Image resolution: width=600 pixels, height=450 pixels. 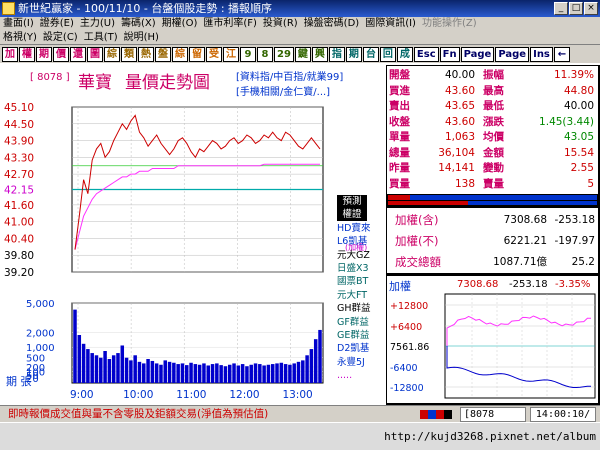 I want to click on toolbar-button-8: 熱, so click(x=146, y=54).